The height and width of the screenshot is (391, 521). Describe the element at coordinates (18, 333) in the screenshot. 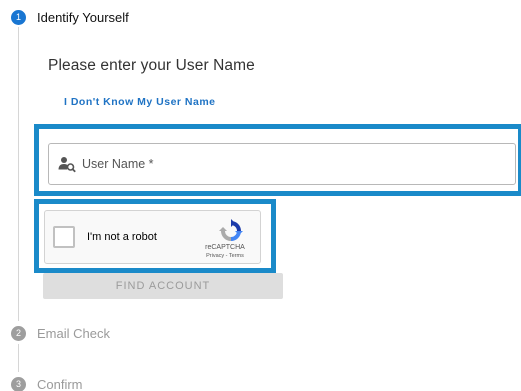

I see `step-2-indicator: 2` at that location.